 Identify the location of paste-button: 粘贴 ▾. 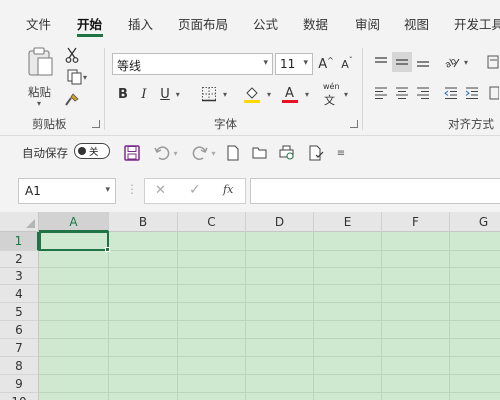
(40, 78).